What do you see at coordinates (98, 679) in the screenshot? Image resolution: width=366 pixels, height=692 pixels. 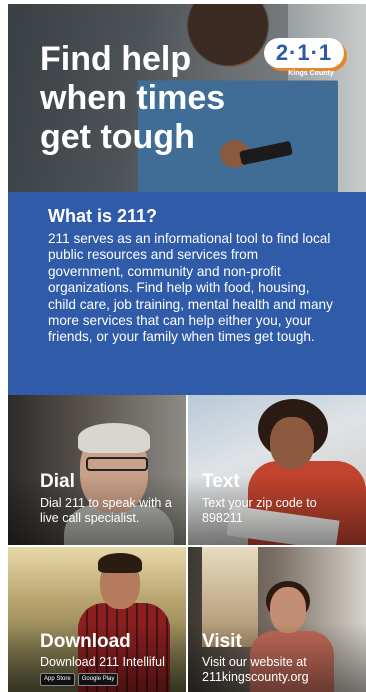 I see `google-play-badge: Google Play` at bounding box center [98, 679].